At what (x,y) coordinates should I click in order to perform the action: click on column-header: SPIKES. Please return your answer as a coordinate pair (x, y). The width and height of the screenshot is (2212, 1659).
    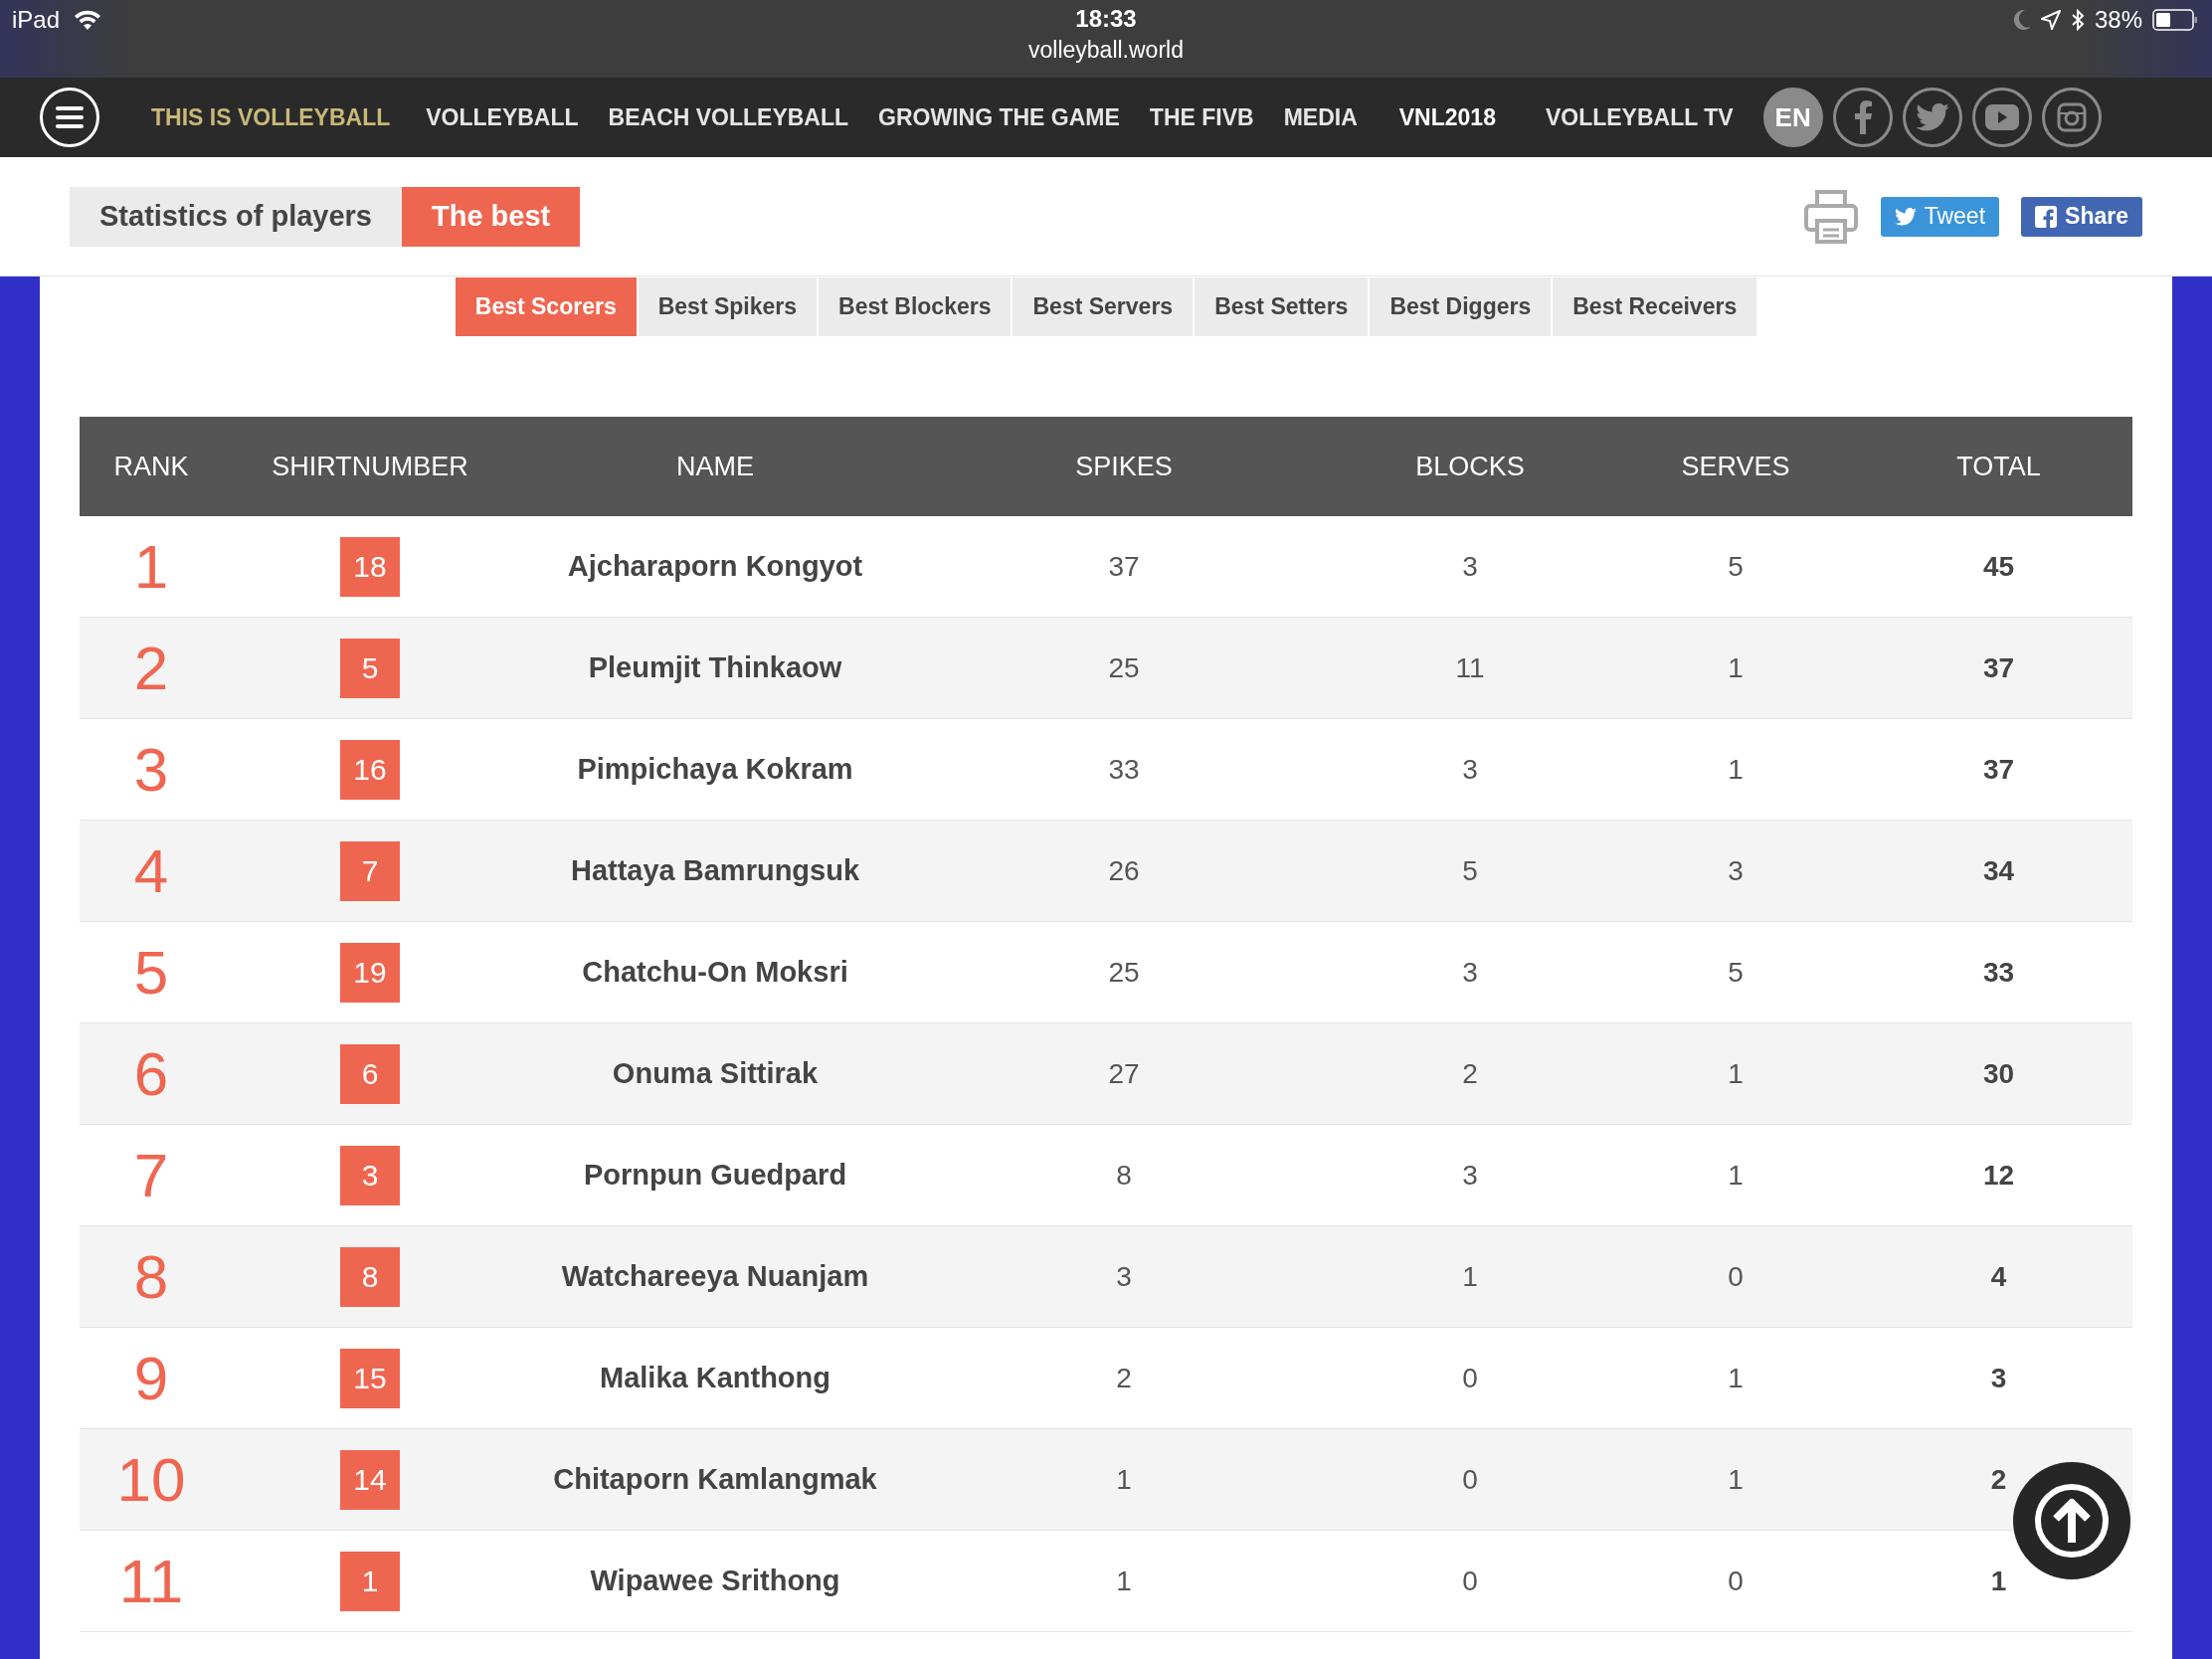
    Looking at the image, I should click on (1124, 466).